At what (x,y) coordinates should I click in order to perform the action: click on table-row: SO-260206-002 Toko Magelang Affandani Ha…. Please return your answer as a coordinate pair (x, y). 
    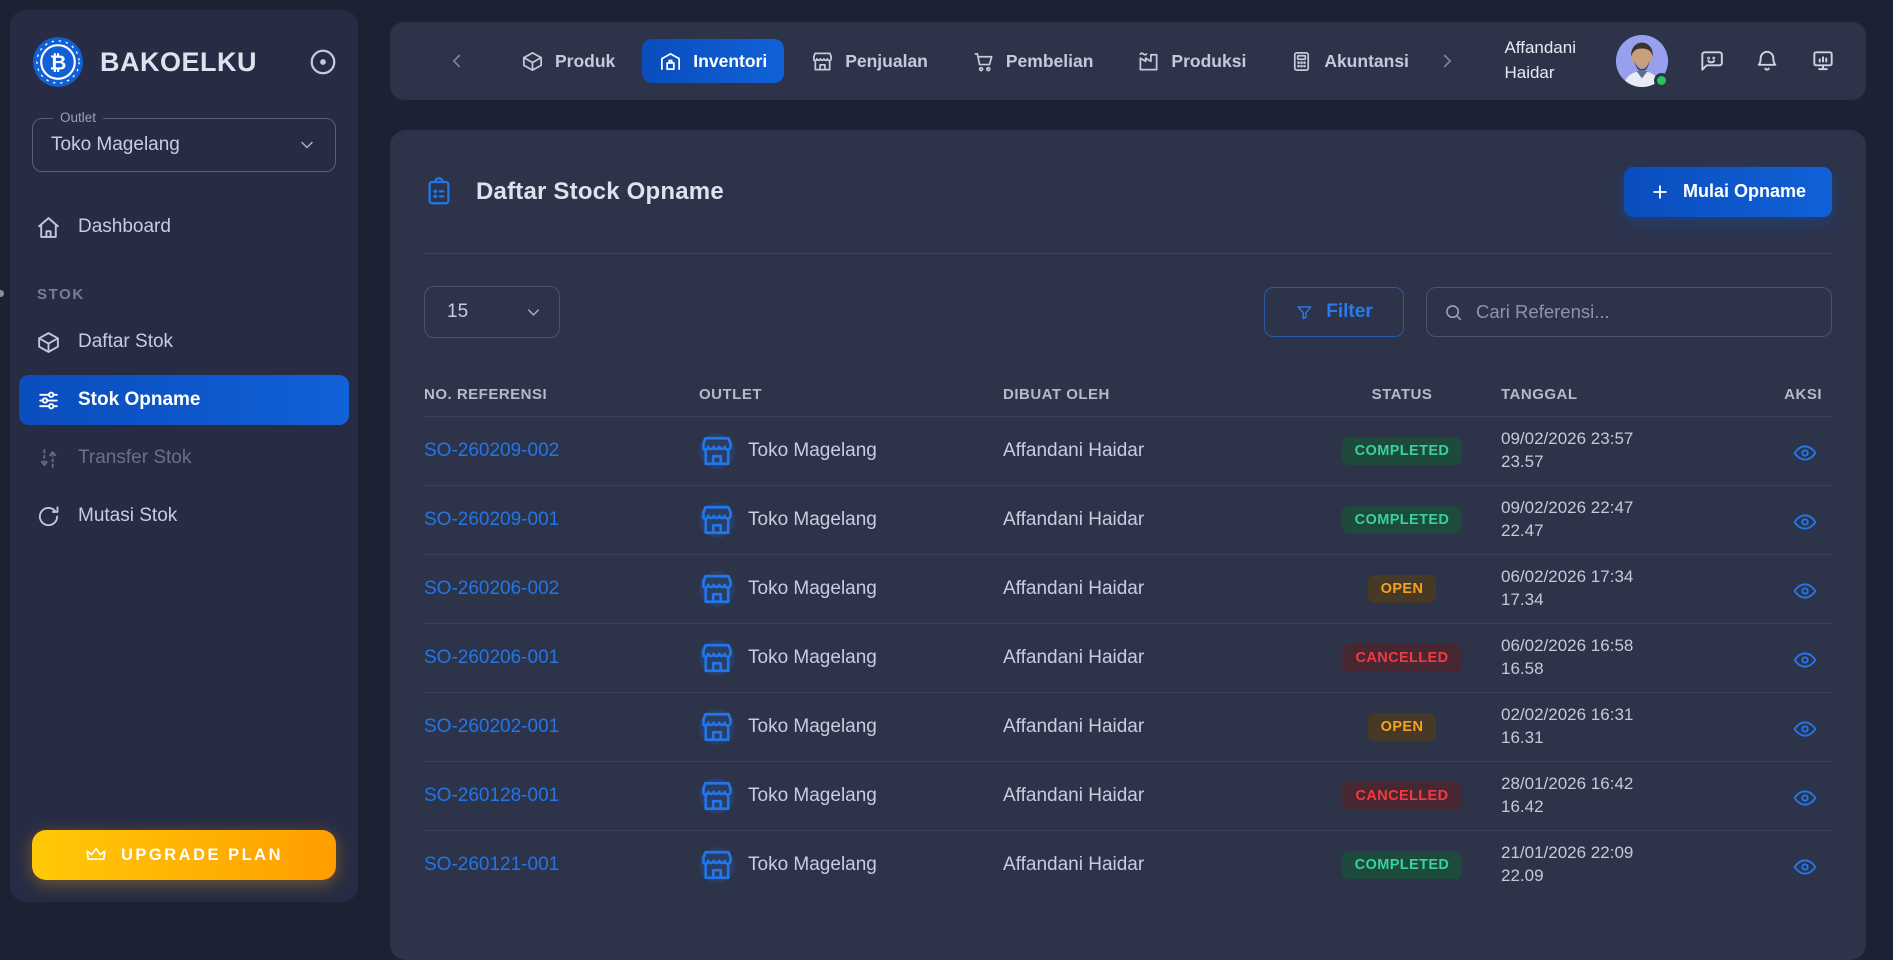
    Looking at the image, I should click on (1128, 588).